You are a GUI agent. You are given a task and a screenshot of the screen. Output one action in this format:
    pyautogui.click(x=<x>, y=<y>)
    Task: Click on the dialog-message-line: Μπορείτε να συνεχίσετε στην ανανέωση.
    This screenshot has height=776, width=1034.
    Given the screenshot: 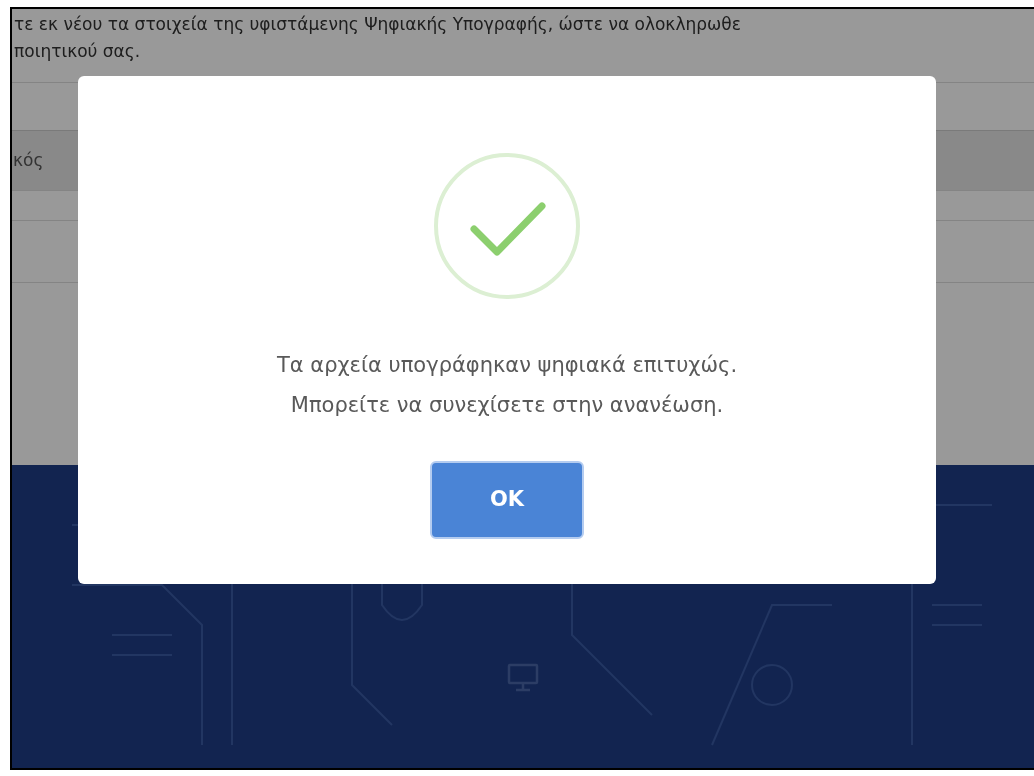 What is the action you would take?
    pyautogui.click(x=507, y=405)
    